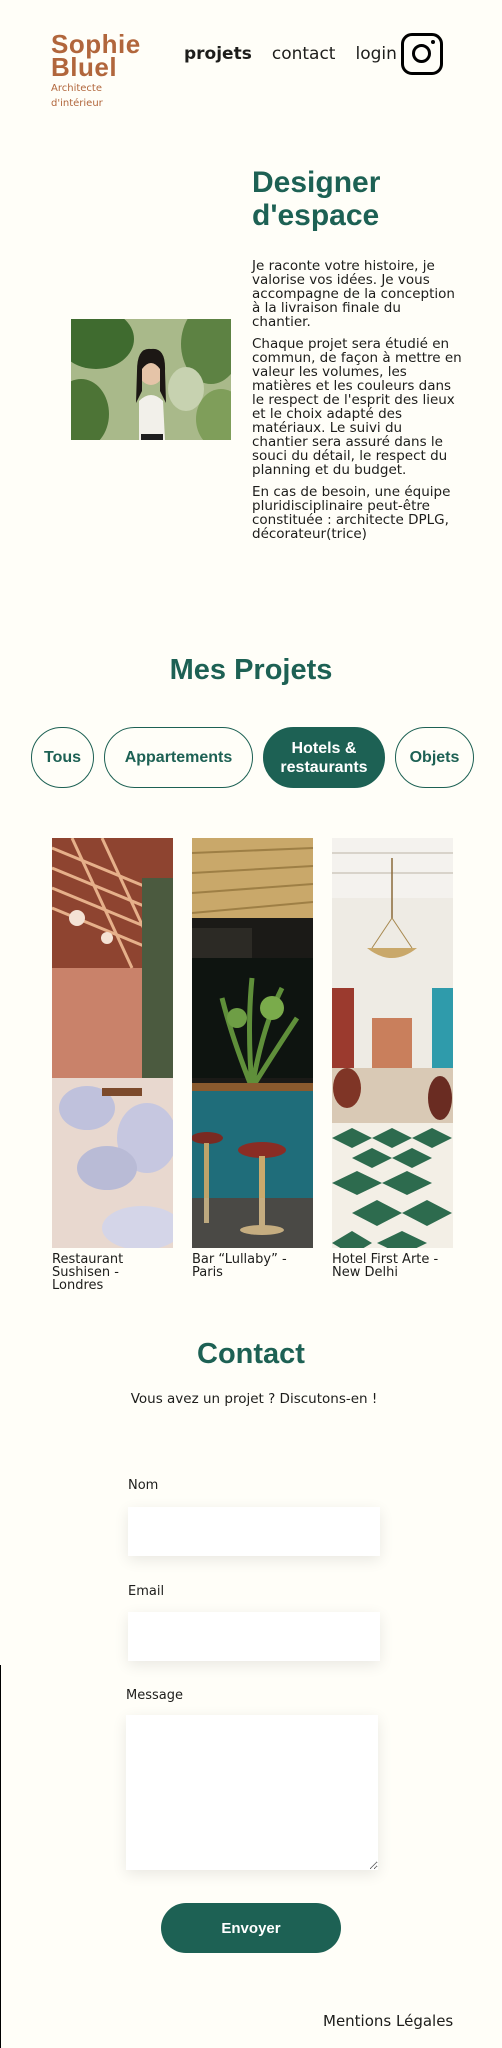  I want to click on project-image-lullaby, so click(252, 1043).